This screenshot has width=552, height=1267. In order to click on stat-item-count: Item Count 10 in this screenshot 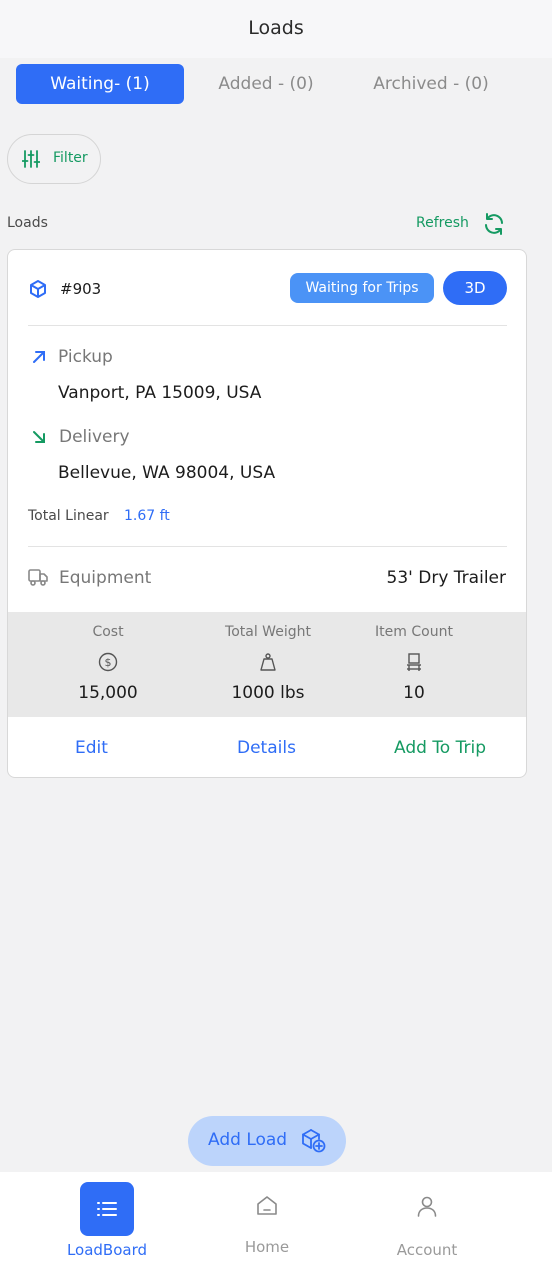, I will do `click(414, 664)`.